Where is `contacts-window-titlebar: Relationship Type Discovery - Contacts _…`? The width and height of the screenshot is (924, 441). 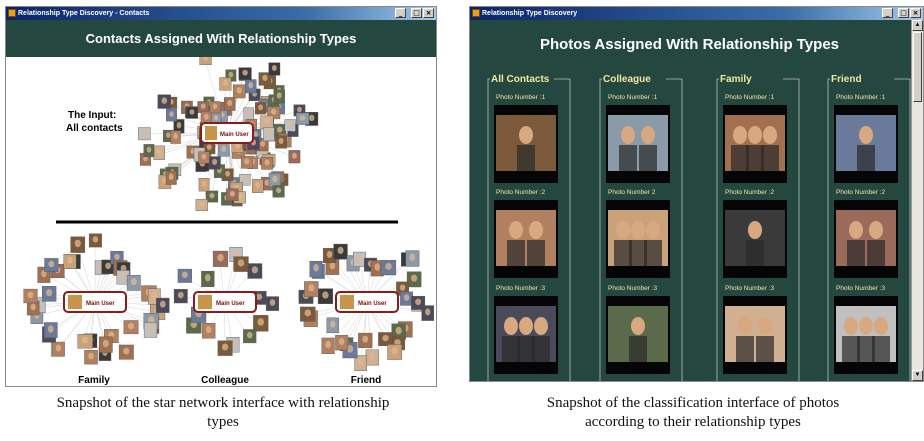
contacts-window-titlebar: Relationship Type Discovery - Contacts _… is located at coordinates (221, 13).